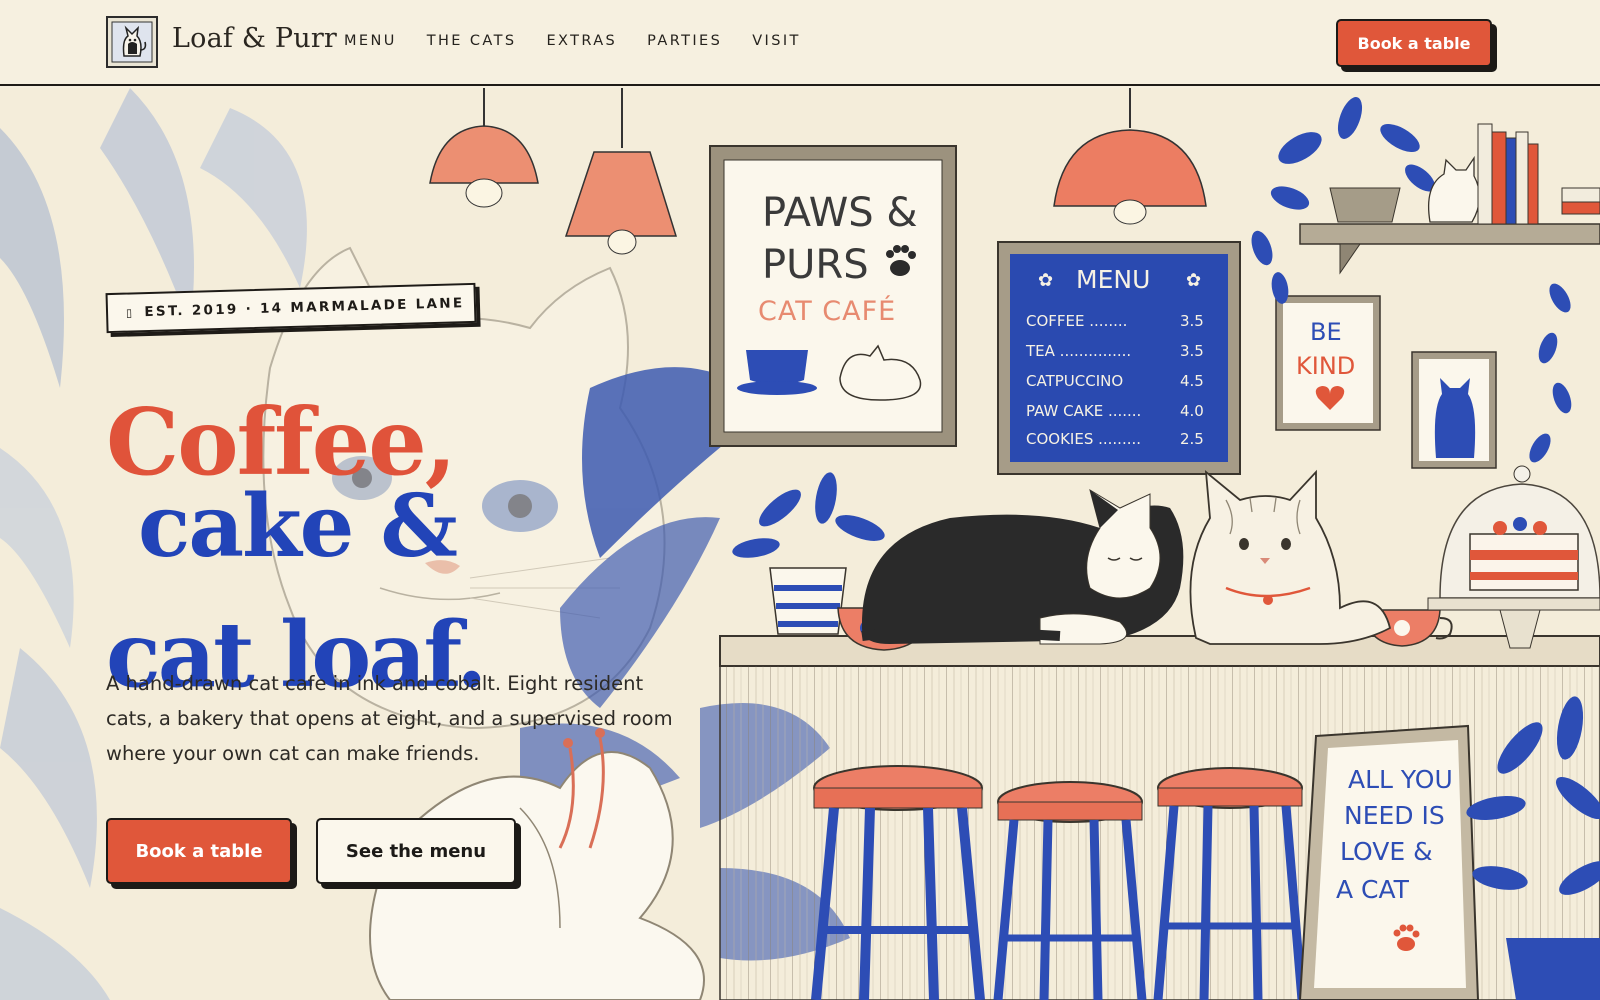 The image size is (1600, 1000). Describe the element at coordinates (1192, 439) in the screenshot. I see `menu-board-price-5: 2.5` at that location.